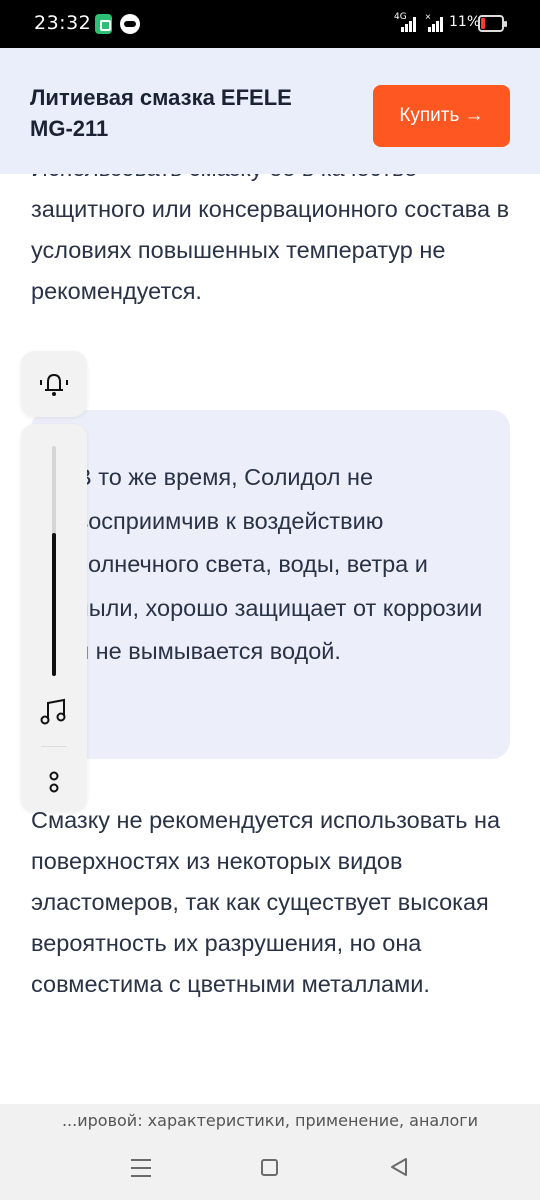 This screenshot has width=540, height=1200. I want to click on menu-icon, so click(141, 1168).